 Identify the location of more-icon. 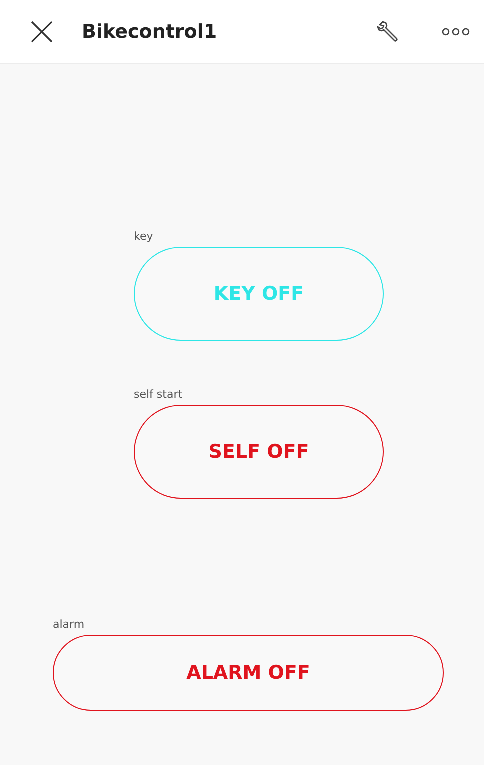
(456, 32).